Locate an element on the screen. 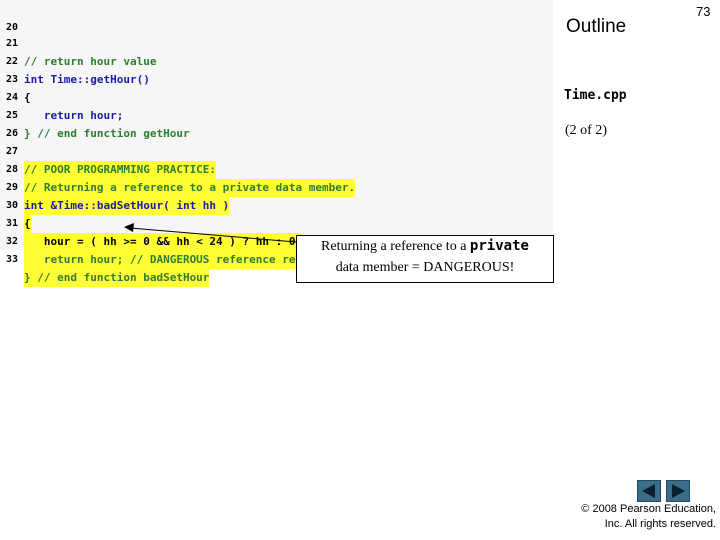  right-triangle-icon is located at coordinates (678, 491).